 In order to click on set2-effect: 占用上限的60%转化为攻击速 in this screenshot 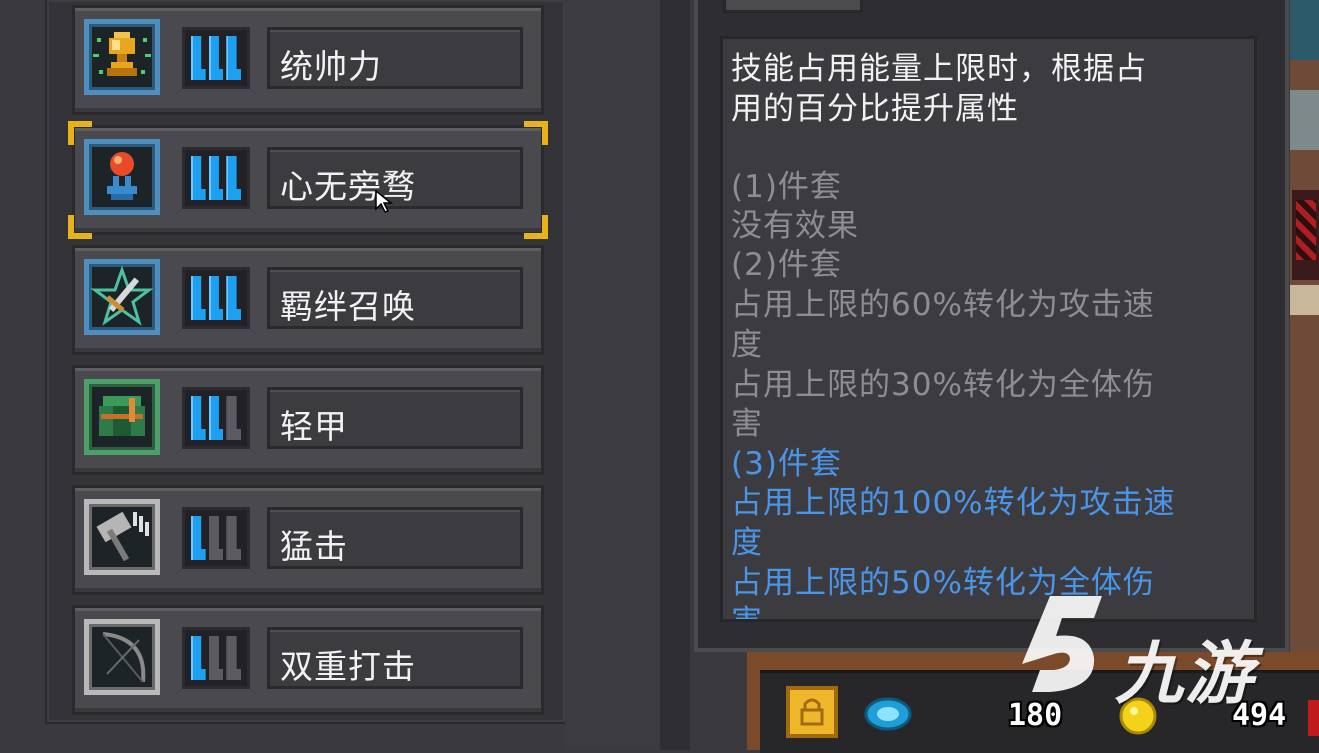, I will do `click(943, 305)`.